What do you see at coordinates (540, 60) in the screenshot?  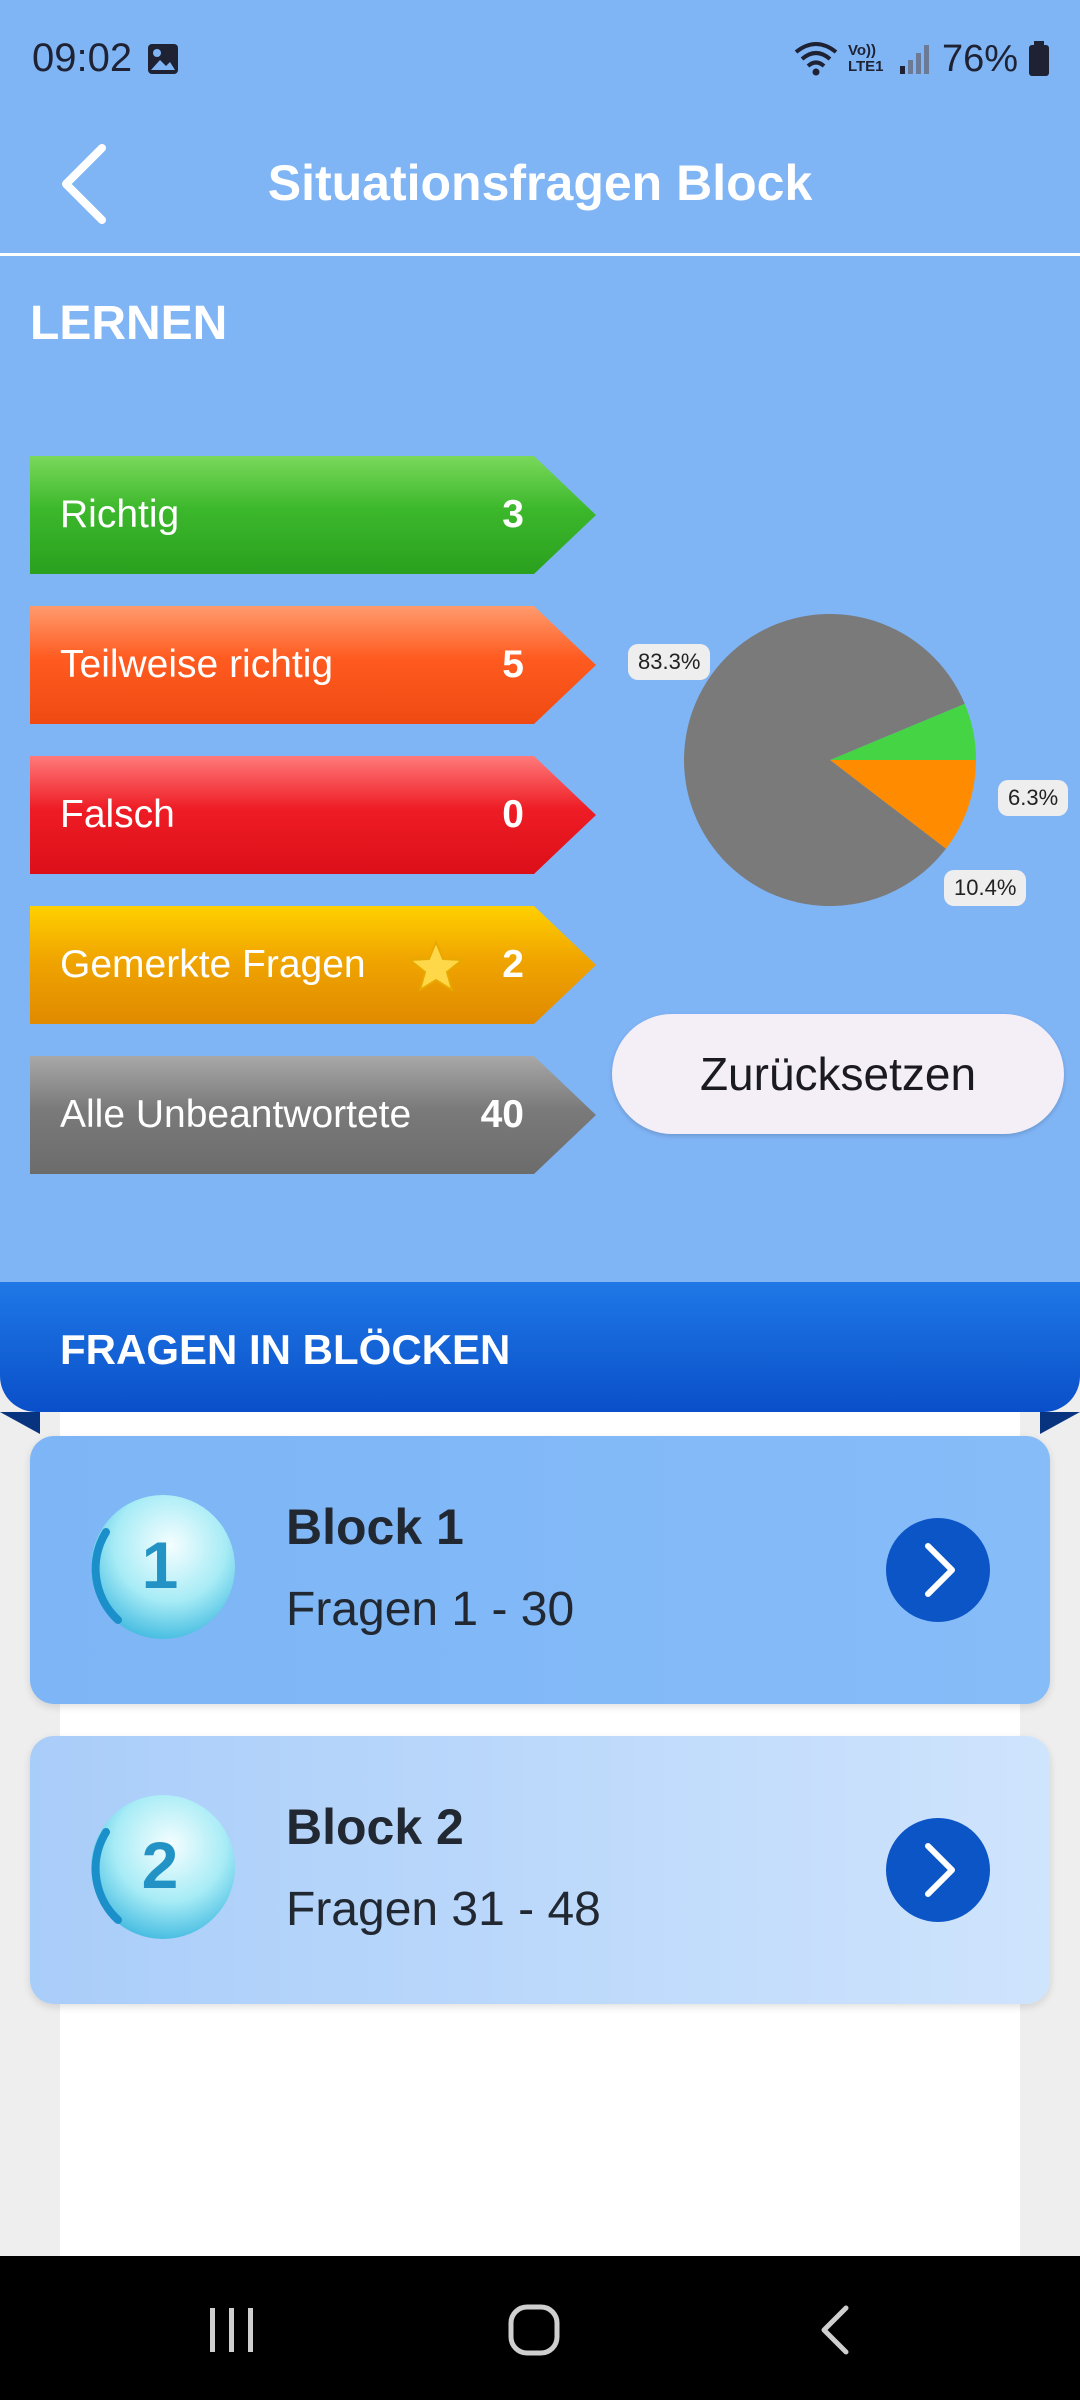 I see `status-bar: 09:02 Vo)) LTE1 76%` at bounding box center [540, 60].